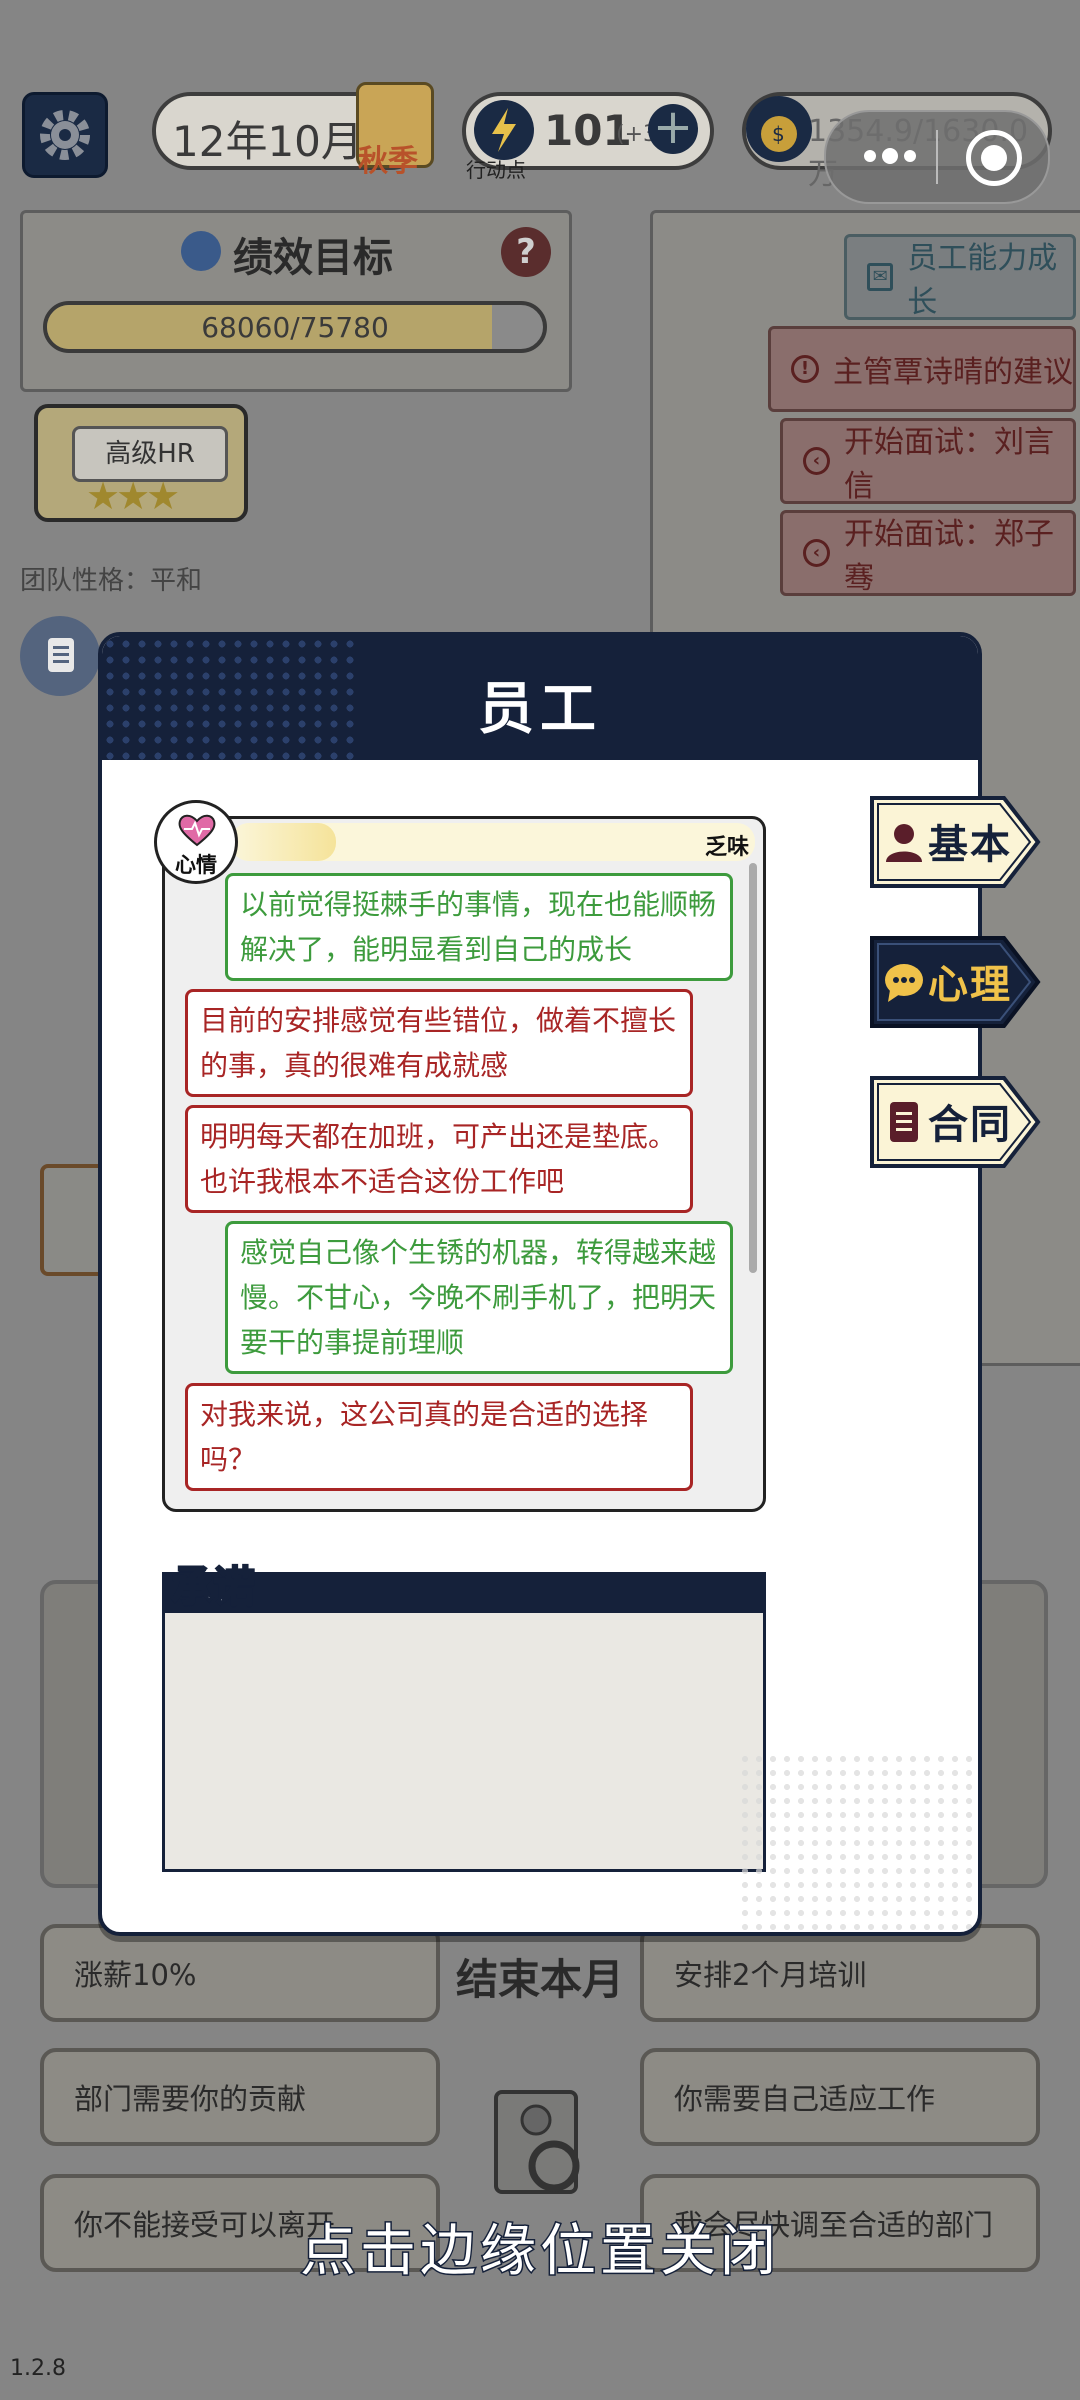 This screenshot has height=2400, width=1080. I want to click on lightning-icon, so click(504, 130).